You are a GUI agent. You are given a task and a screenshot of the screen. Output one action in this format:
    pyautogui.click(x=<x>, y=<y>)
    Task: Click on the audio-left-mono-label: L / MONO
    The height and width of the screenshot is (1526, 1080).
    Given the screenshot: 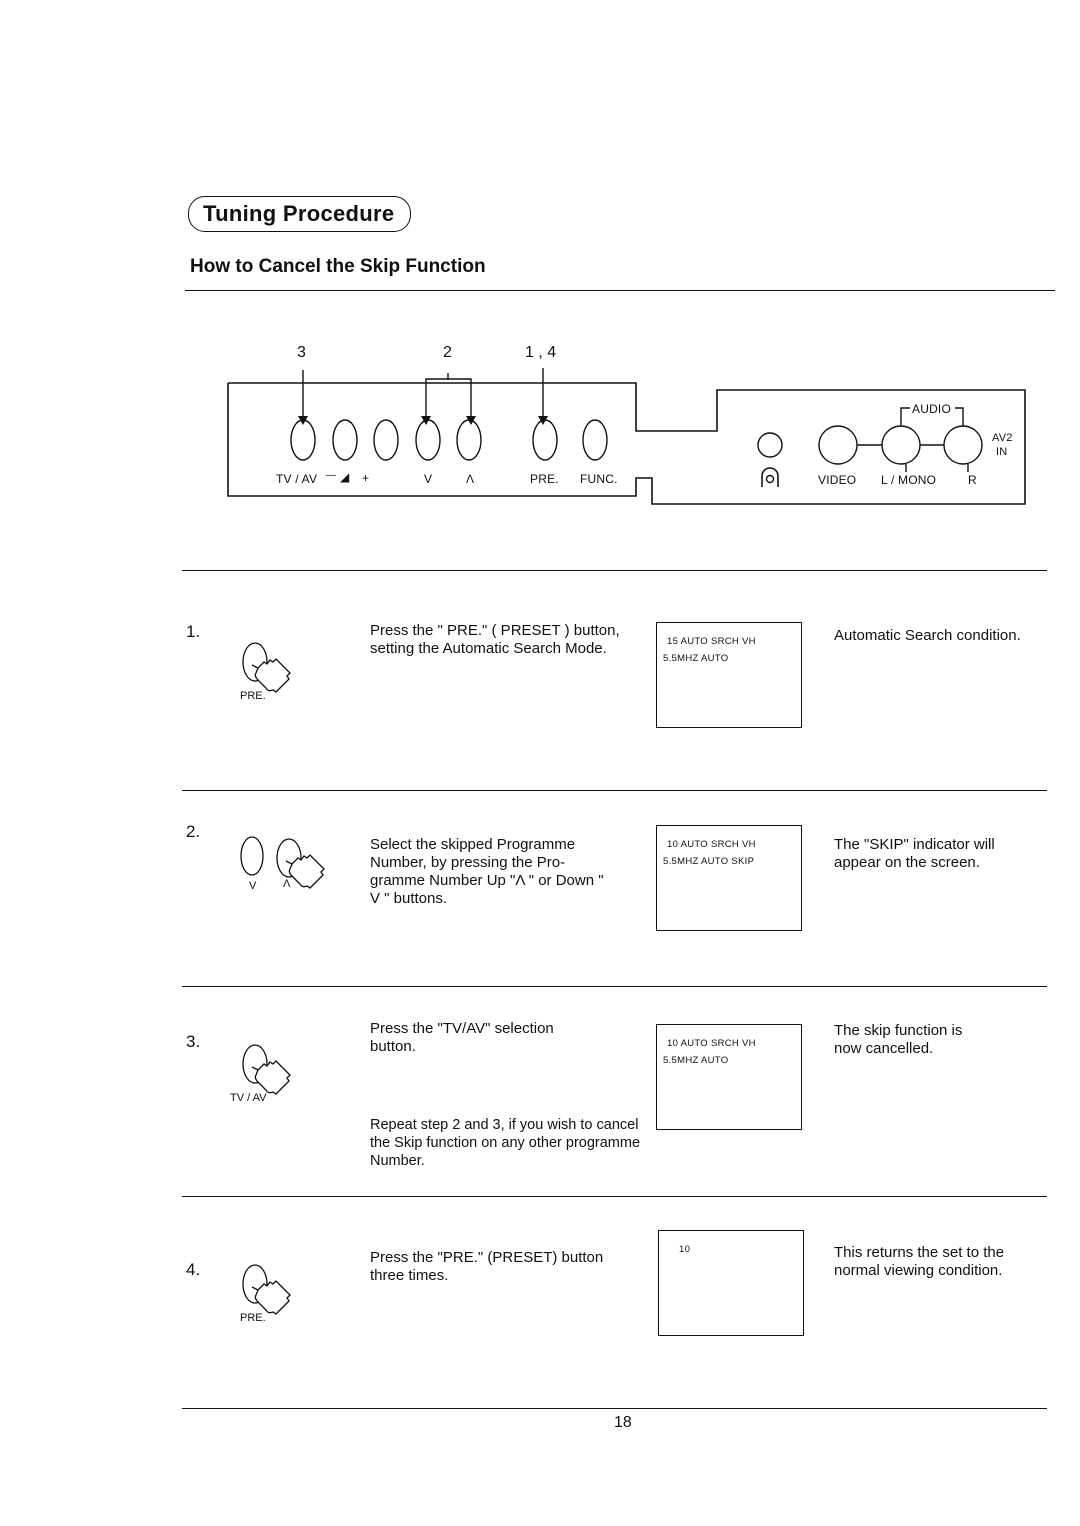 What is the action you would take?
    pyautogui.click(x=909, y=480)
    